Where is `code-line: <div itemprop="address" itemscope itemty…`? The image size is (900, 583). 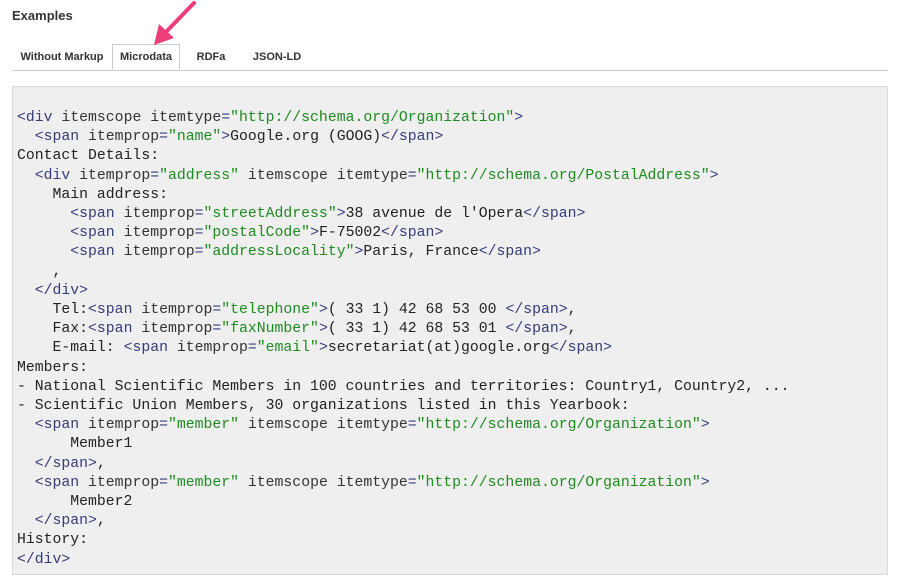
code-line: <div itemprop="address" itemscope itemty… is located at coordinates (403, 176).